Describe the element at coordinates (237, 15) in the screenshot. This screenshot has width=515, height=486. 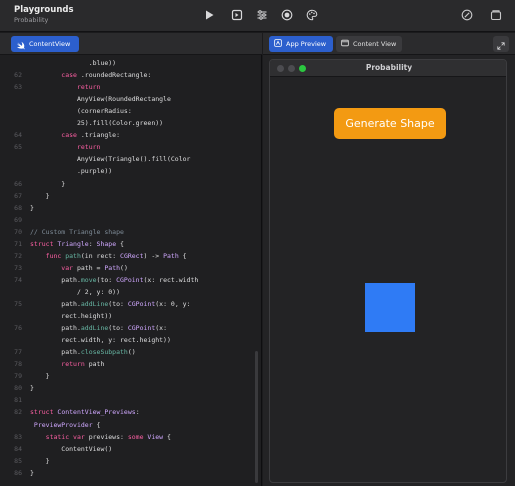
I see `step-icon` at that location.